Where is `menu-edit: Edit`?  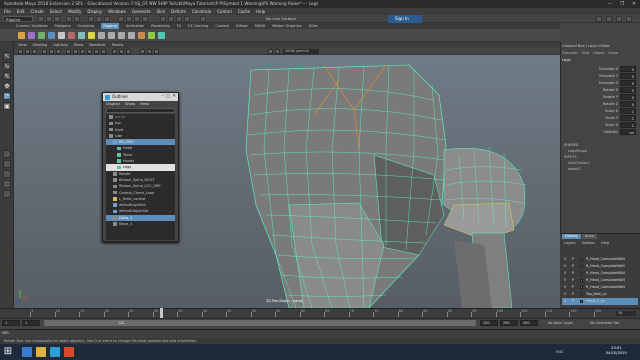 menu-edit: Edit is located at coordinates (21, 11).